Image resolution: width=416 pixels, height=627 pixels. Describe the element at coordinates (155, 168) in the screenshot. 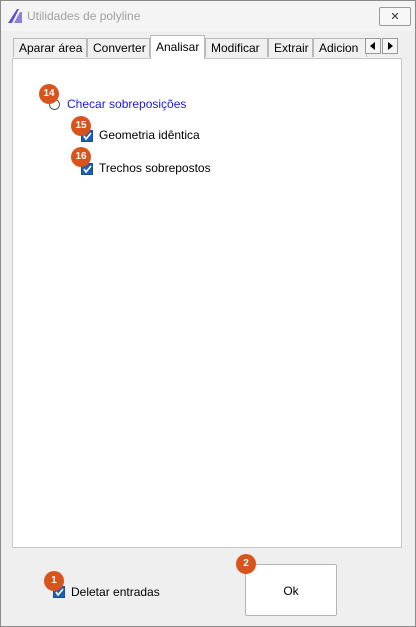

I see `overlapping-segments-label: Trechos sobrepostos` at that location.